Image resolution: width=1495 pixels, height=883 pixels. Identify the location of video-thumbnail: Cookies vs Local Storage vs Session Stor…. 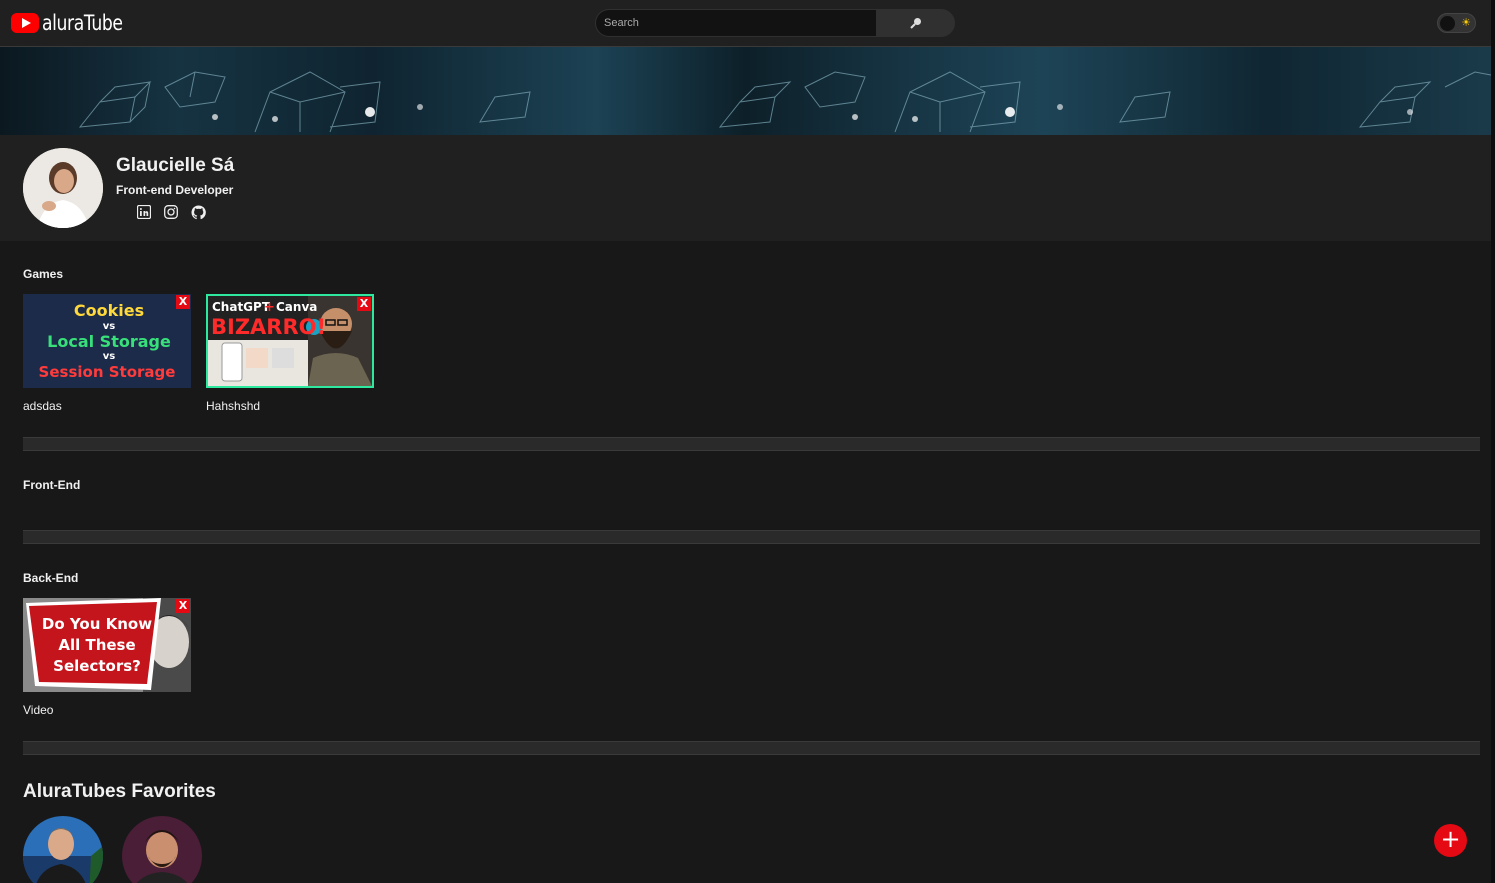
(107, 341).